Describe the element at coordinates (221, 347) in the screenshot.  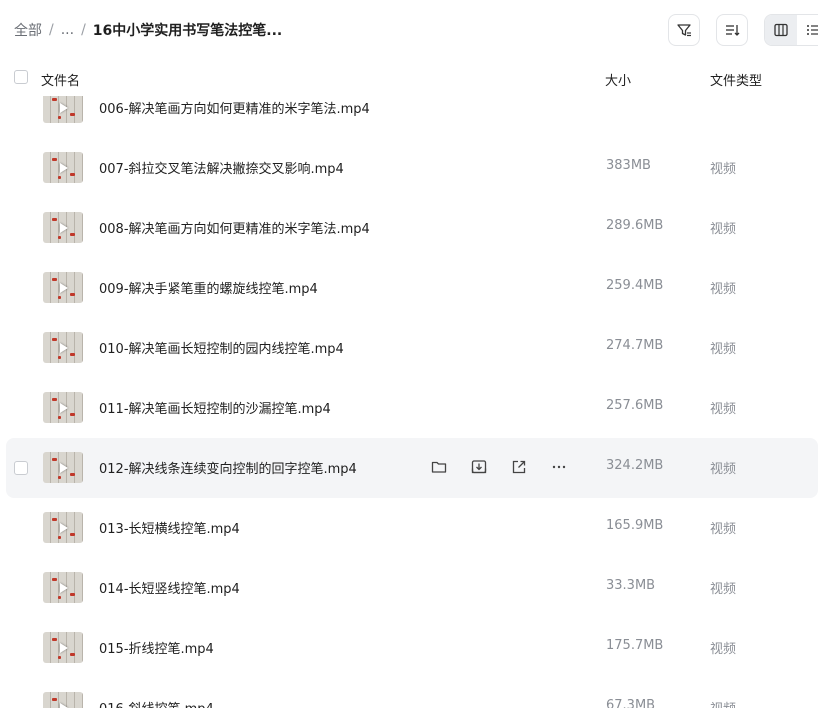
I see `file-name: 010-解决笔画长短控制的园内线控笔.mp4` at that location.